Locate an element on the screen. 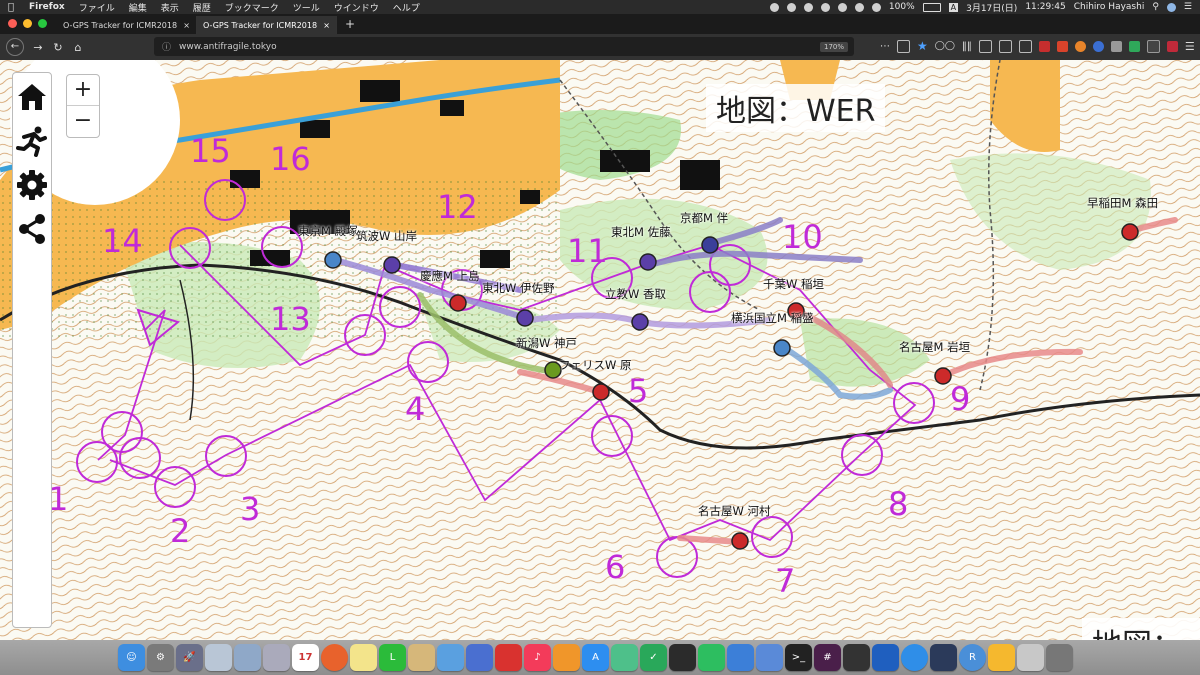 The width and height of the screenshot is (1200, 675). volume-icon is located at coordinates (876, 7).